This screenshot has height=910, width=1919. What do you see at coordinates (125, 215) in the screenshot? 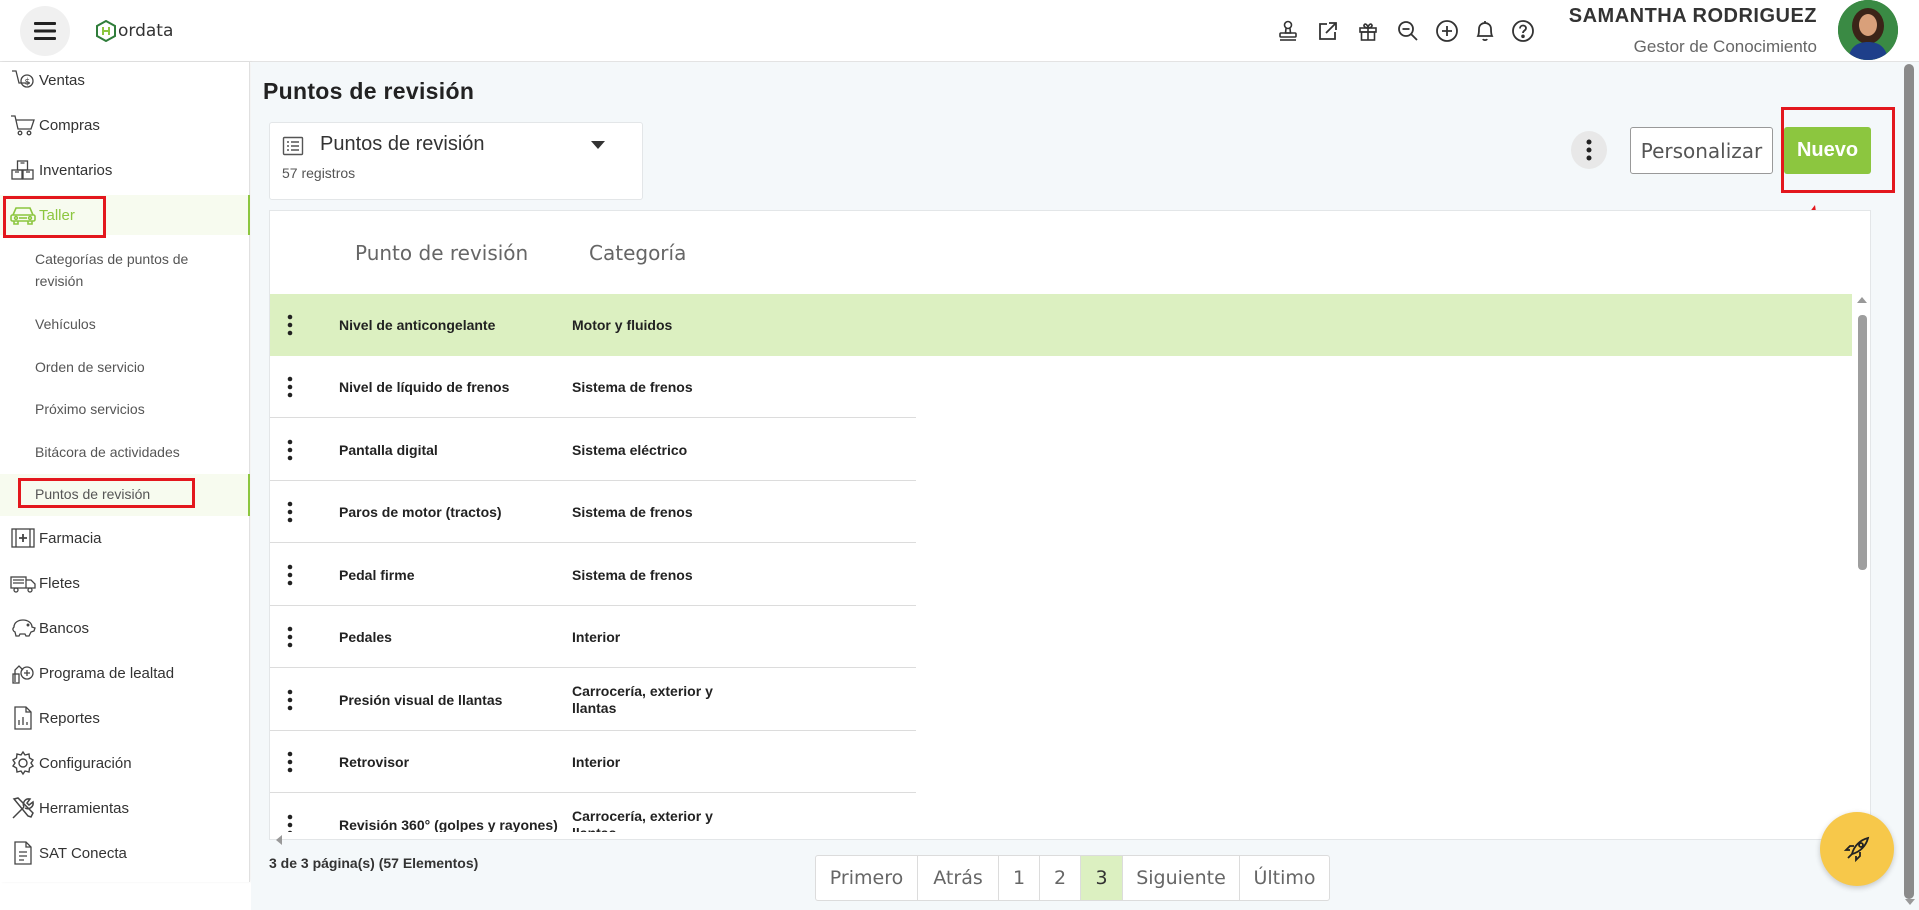
I see `sidebar-item-taller: Taller` at bounding box center [125, 215].